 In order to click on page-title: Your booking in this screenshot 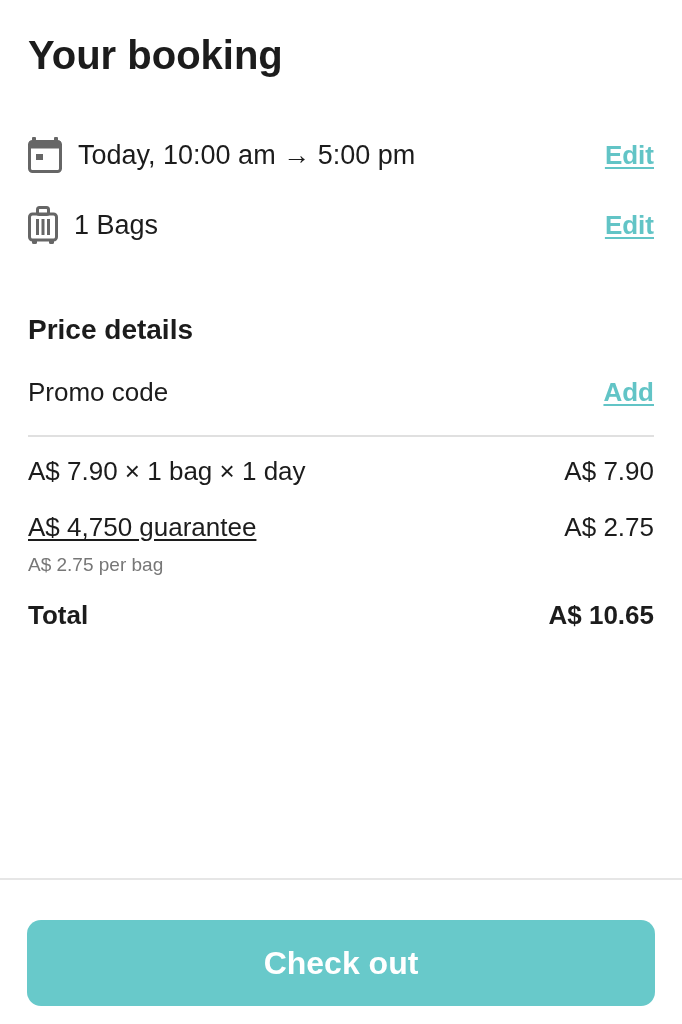, I will do `click(156, 55)`.